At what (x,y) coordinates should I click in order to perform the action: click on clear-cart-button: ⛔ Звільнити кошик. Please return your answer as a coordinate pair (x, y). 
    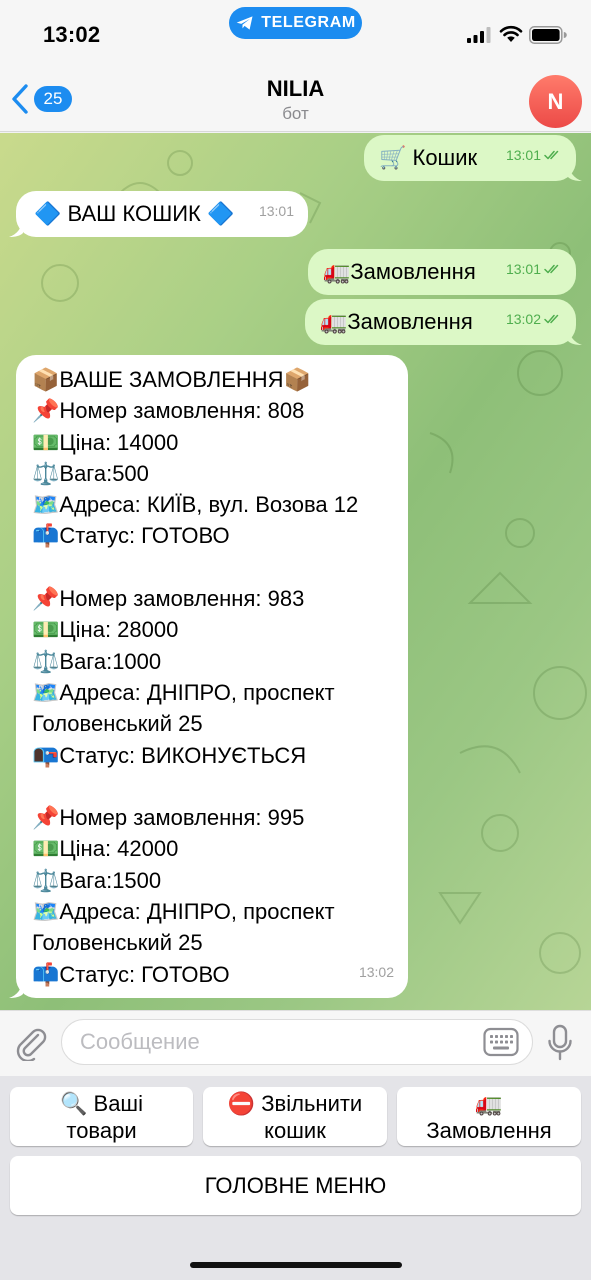
    Looking at the image, I should click on (295, 1116).